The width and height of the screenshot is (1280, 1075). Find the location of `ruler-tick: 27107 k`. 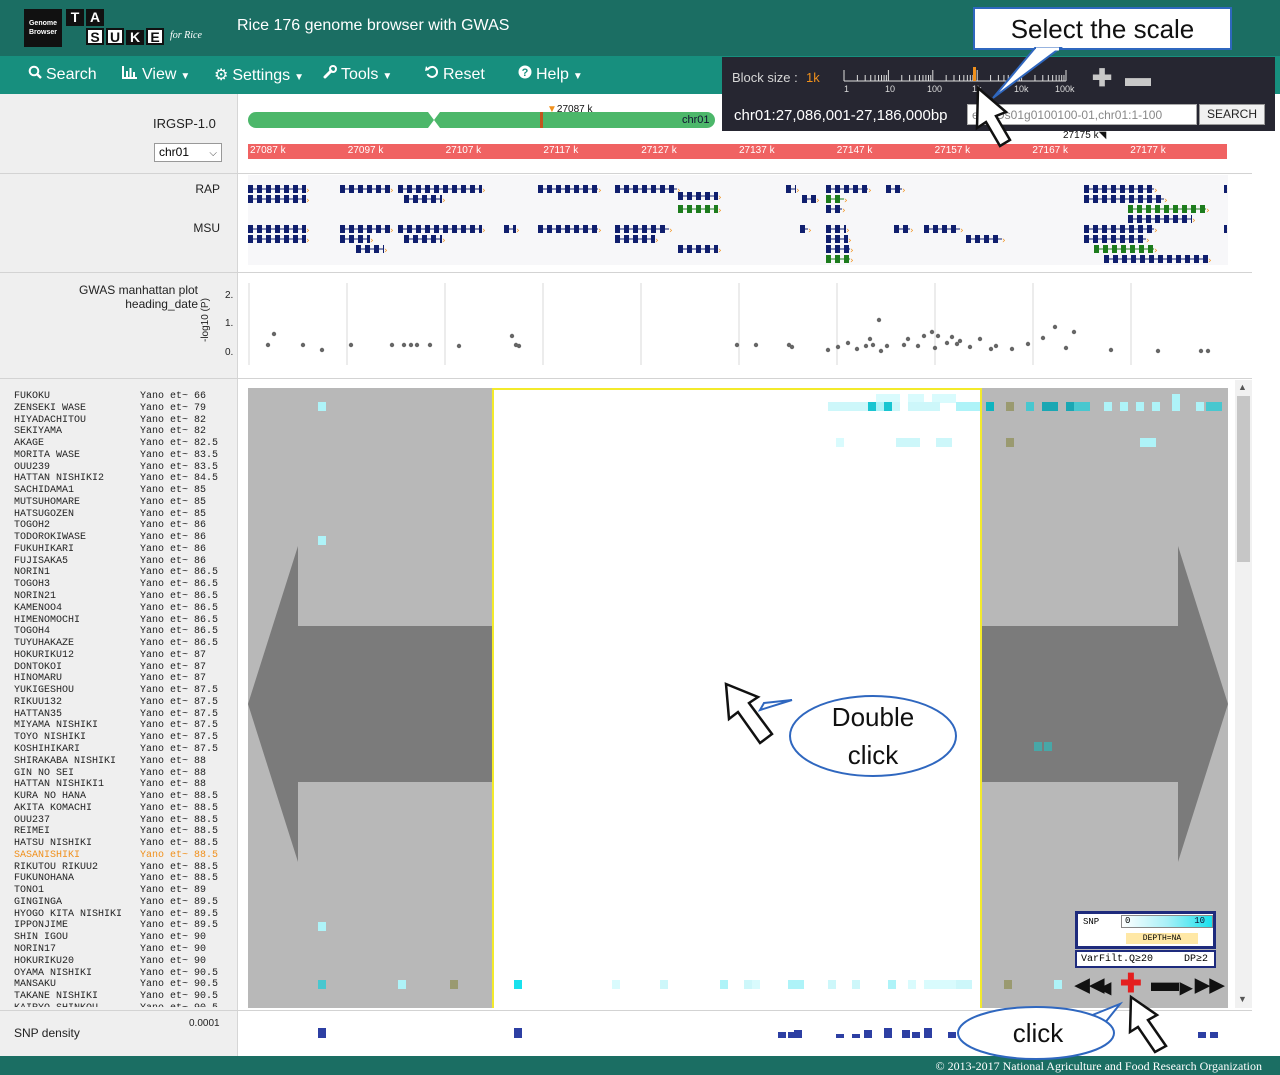

ruler-tick: 27107 k is located at coordinates (463, 150).